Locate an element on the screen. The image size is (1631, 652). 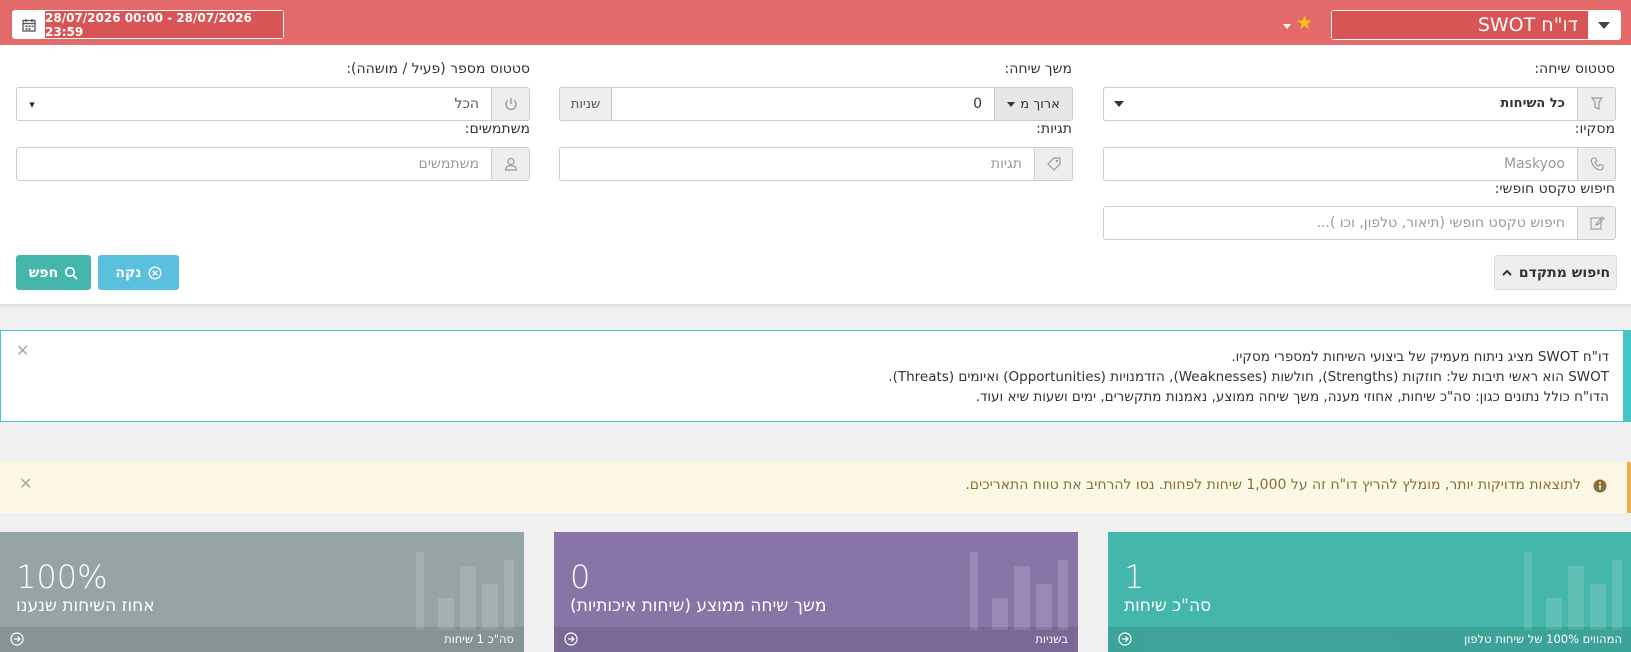
maskyoo-placeholder: Maskyoo is located at coordinates (1534, 164).